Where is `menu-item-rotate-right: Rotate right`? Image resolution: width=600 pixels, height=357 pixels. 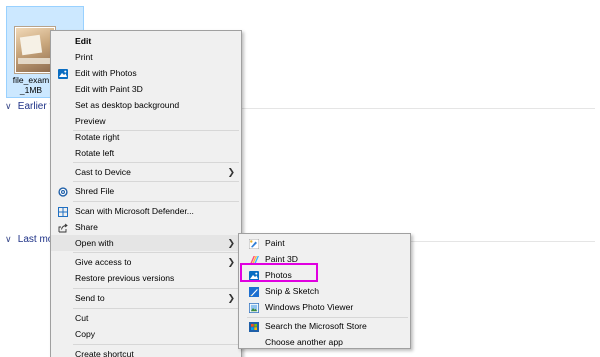
menu-item-rotate-right: Rotate right is located at coordinates (146, 137).